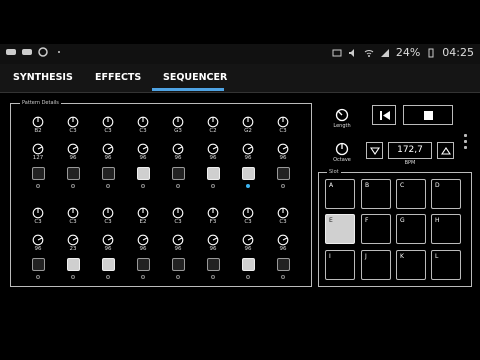  I want to click on bpm-decrease-button, so click(374, 150).